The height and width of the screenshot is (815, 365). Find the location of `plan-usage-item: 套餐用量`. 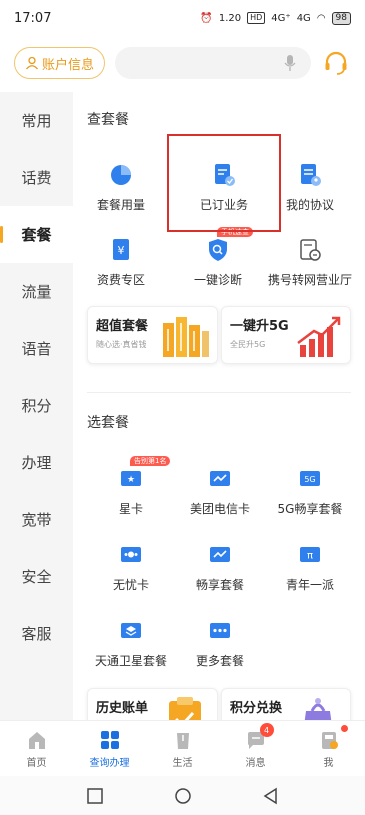

plan-usage-item: 套餐用量 is located at coordinates (121, 187).